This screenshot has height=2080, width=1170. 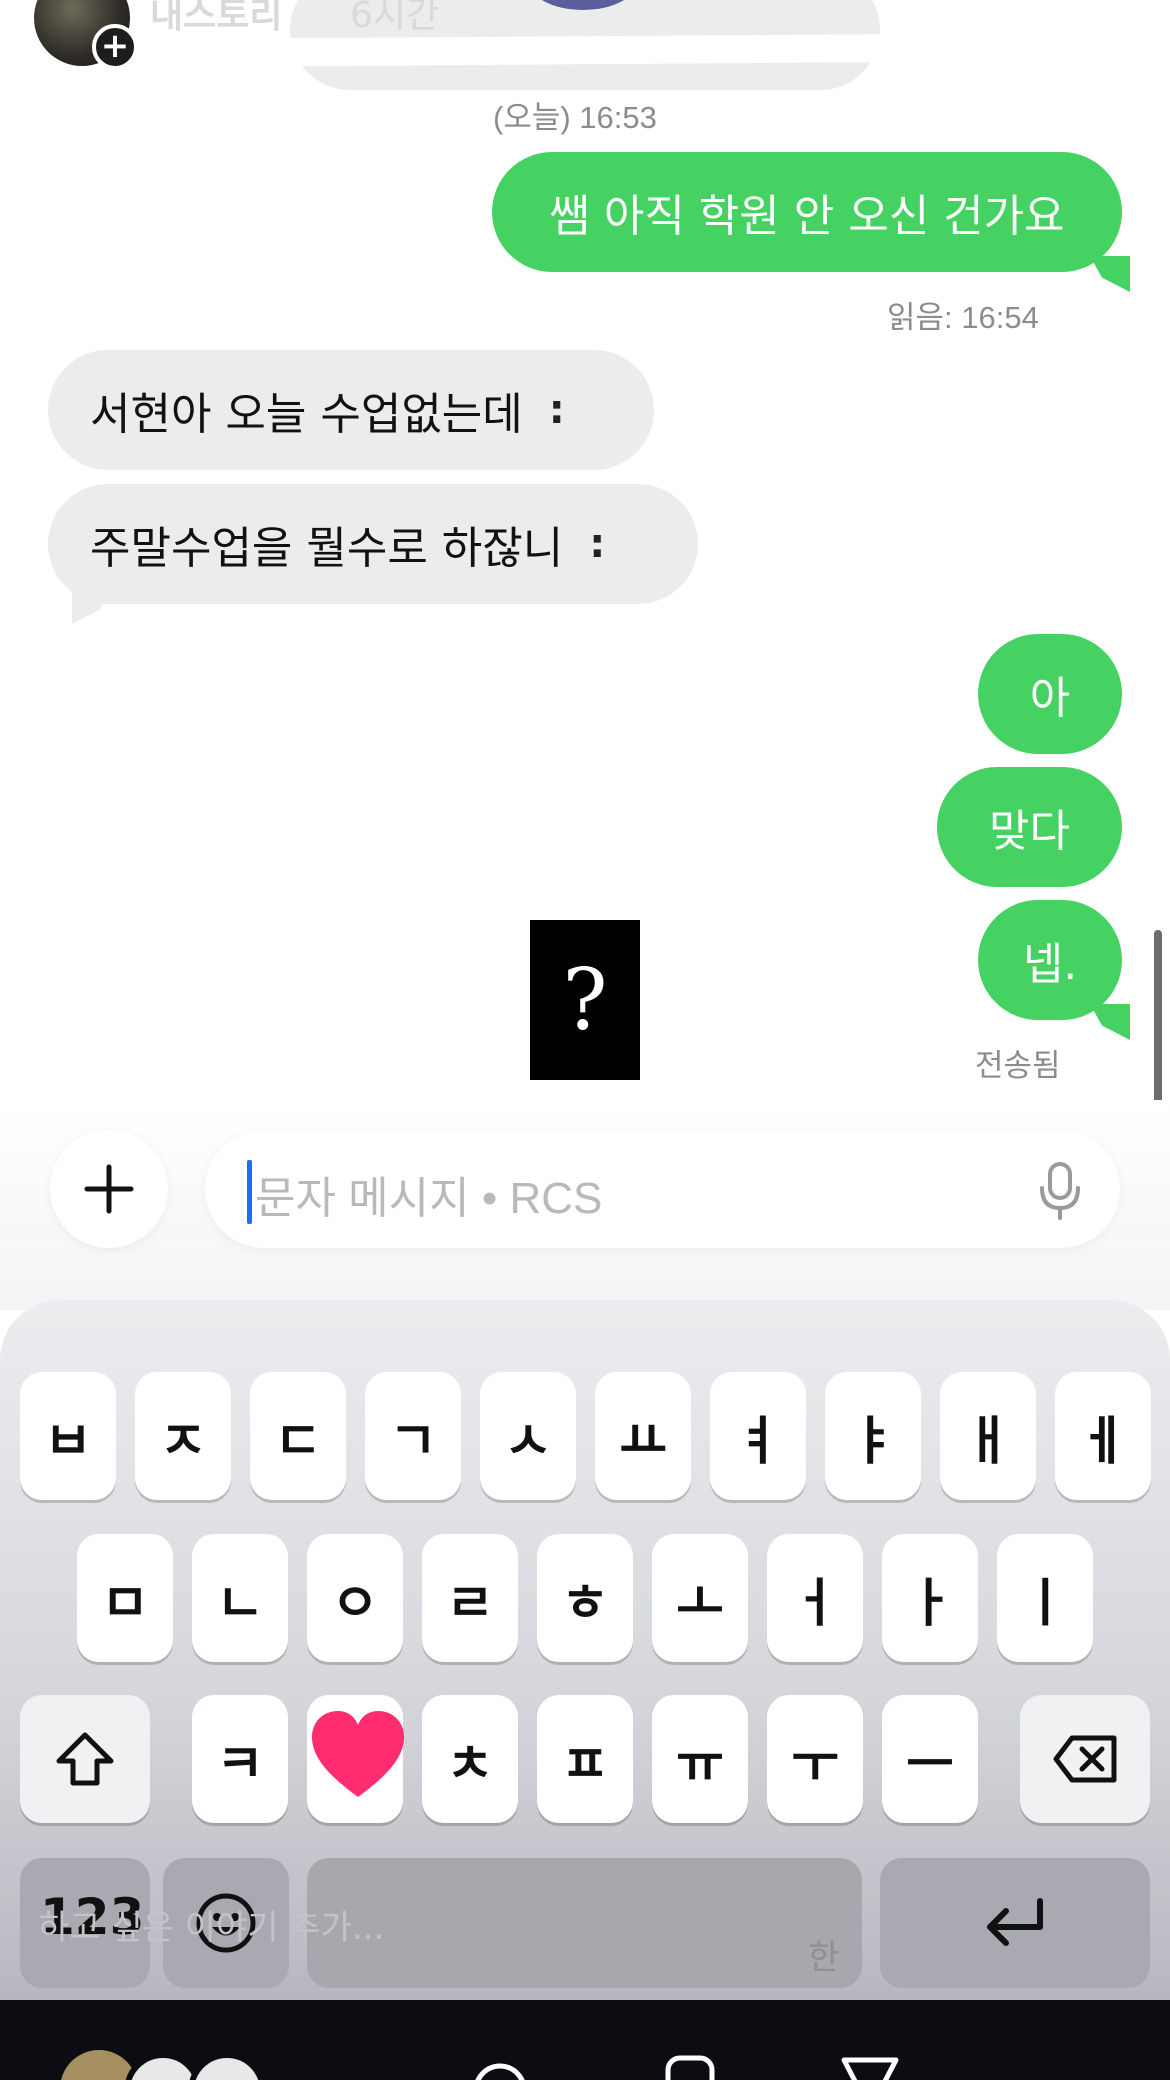 I want to click on key: ㅡ, so click(x=930, y=1759).